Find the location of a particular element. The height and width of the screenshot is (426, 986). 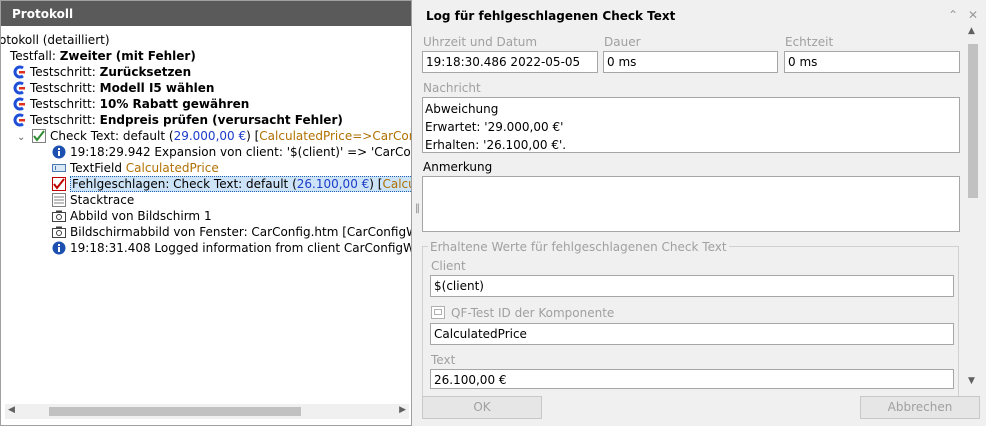

stacktrace-icon is located at coordinates (59, 200).